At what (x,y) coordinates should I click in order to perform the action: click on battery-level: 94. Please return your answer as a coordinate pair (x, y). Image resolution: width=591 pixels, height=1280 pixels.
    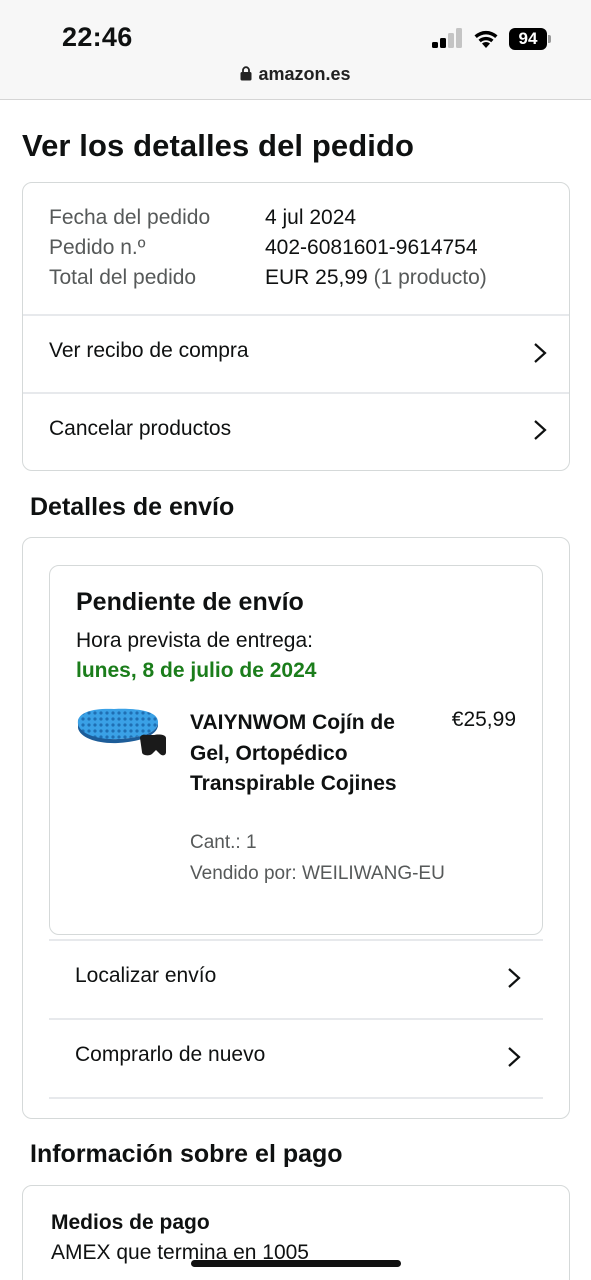
    Looking at the image, I should click on (528, 39).